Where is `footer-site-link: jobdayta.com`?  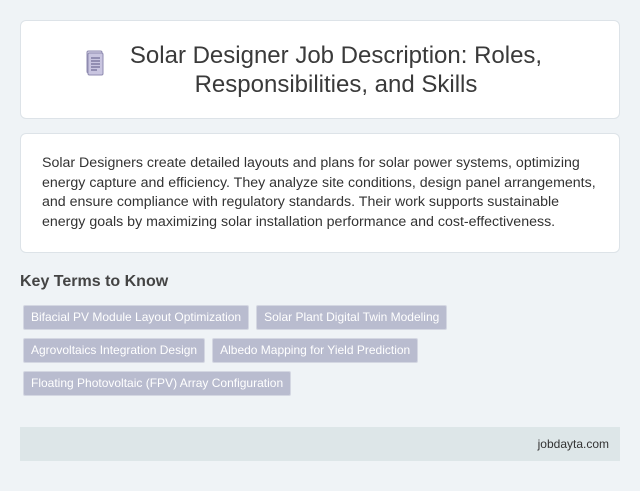
footer-site-link: jobdayta.com is located at coordinates (573, 444).